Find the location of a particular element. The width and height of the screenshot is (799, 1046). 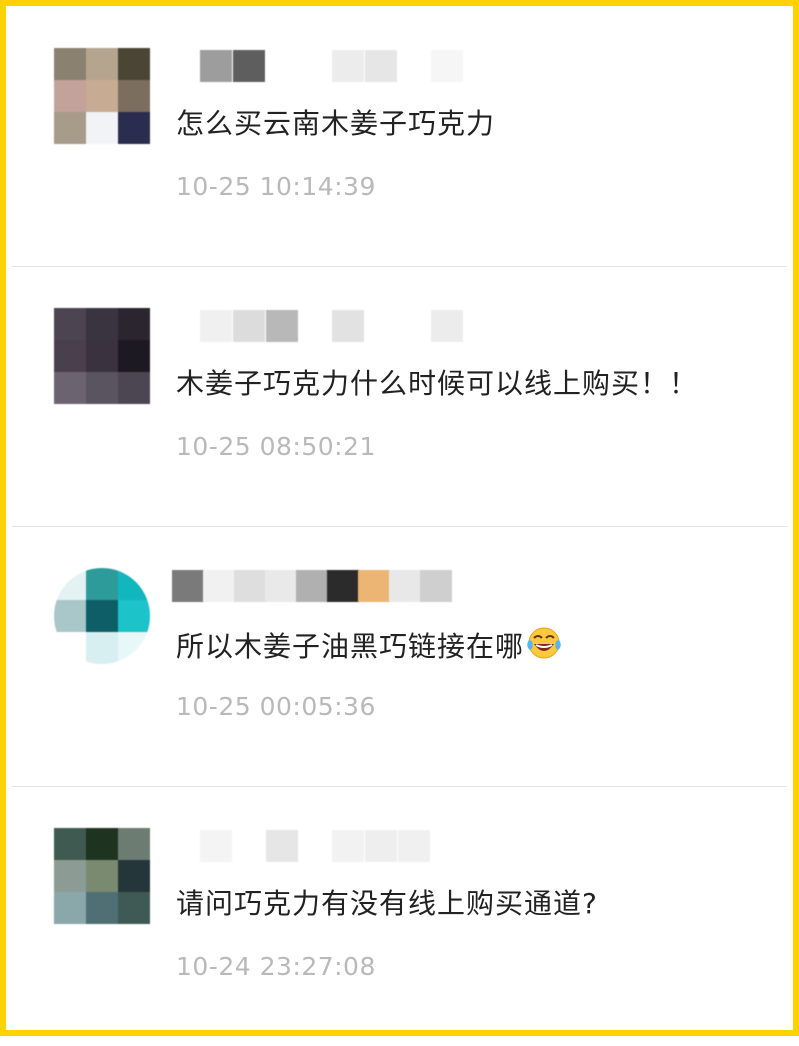

comment-timestamp: 10-25 10:14:39 is located at coordinates (276, 186).